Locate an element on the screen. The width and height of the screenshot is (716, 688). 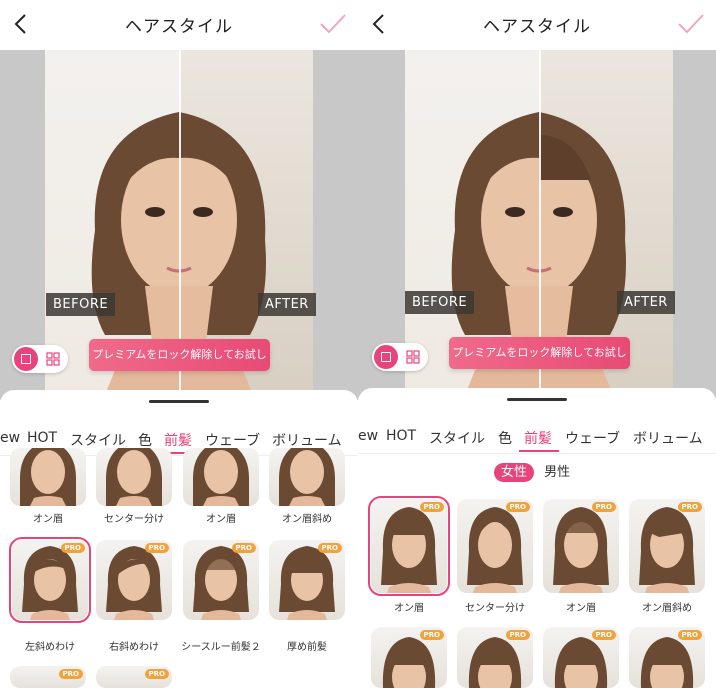
active-tab-indicator is located at coordinates (539, 451).